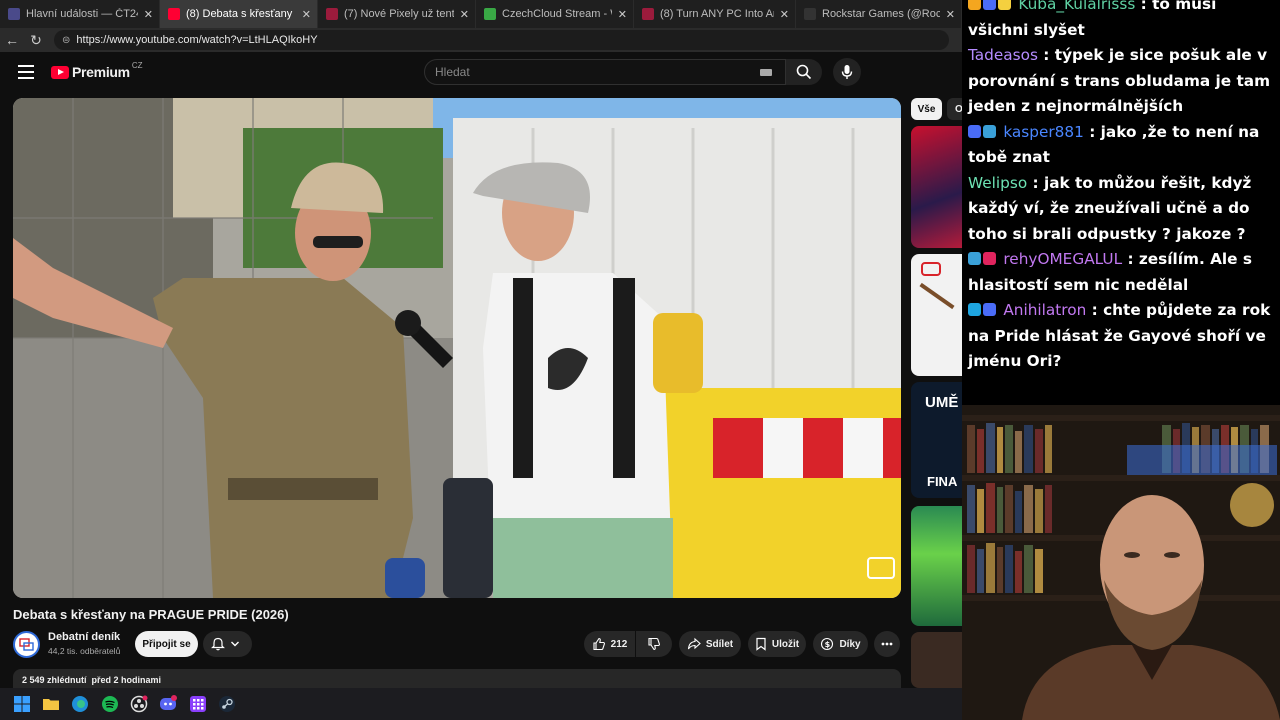  I want to click on share-button: Sdílet, so click(710, 644).